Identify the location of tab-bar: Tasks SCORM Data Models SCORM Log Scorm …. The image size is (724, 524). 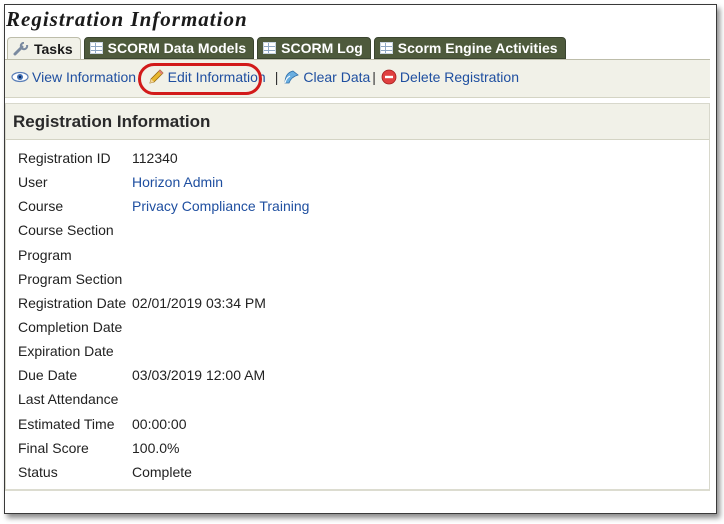
(286, 48).